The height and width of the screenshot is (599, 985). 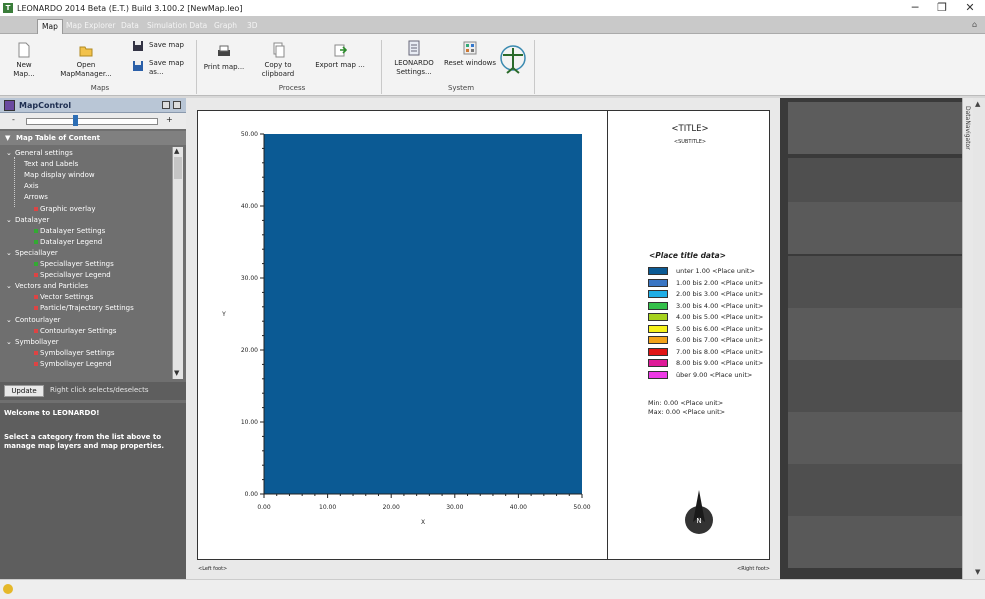 I want to click on north-arrow-icon: N, so click(x=699, y=513).